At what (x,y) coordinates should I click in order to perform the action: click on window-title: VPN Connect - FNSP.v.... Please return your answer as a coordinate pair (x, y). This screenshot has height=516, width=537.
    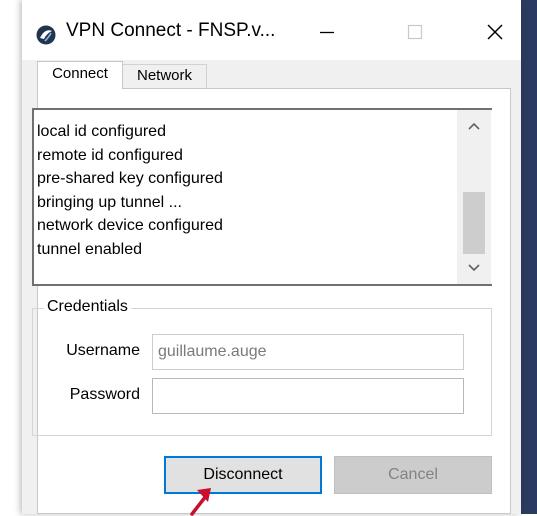
    Looking at the image, I should click on (171, 30).